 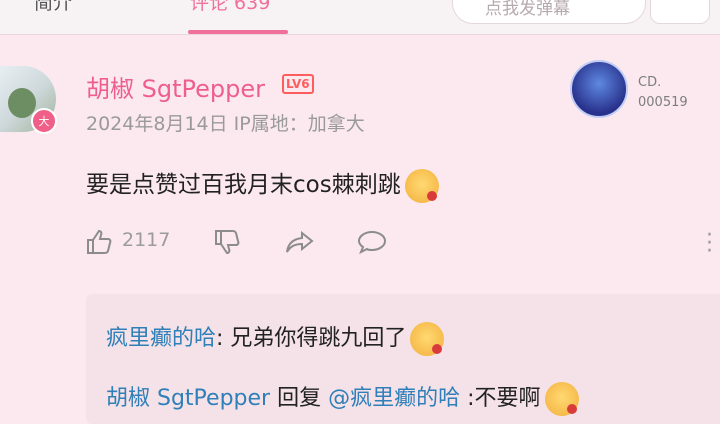 I want to click on thumbs-up-icon, so click(x=99, y=242).